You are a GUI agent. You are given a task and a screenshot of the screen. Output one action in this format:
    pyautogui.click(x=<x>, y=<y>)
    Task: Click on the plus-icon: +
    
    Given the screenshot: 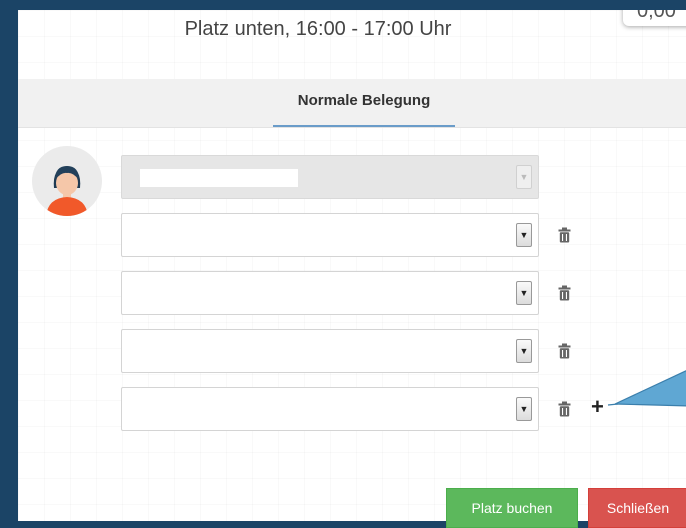 What is the action you would take?
    pyautogui.click(x=599, y=407)
    